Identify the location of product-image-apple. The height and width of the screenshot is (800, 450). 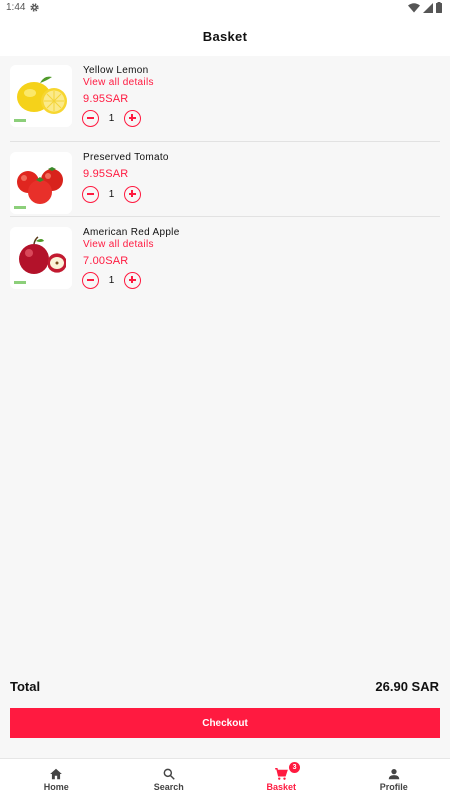
(41, 258).